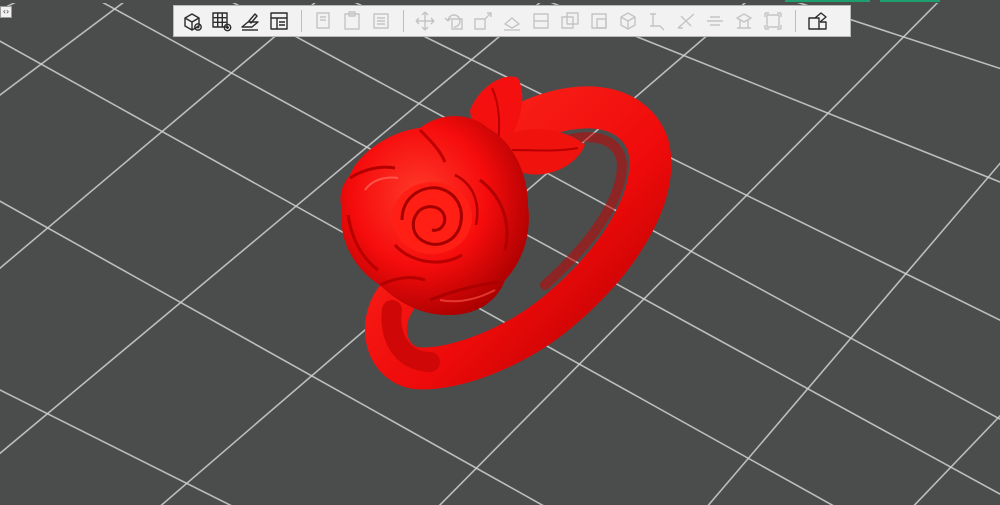 The width and height of the screenshot is (1000, 505). I want to click on support-button, so click(744, 21).